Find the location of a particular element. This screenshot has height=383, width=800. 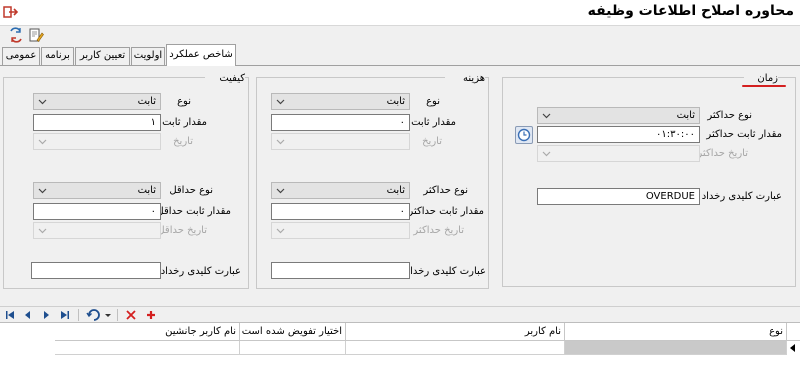

tab-performance-index: شاخص عملکرد is located at coordinates (201, 55).